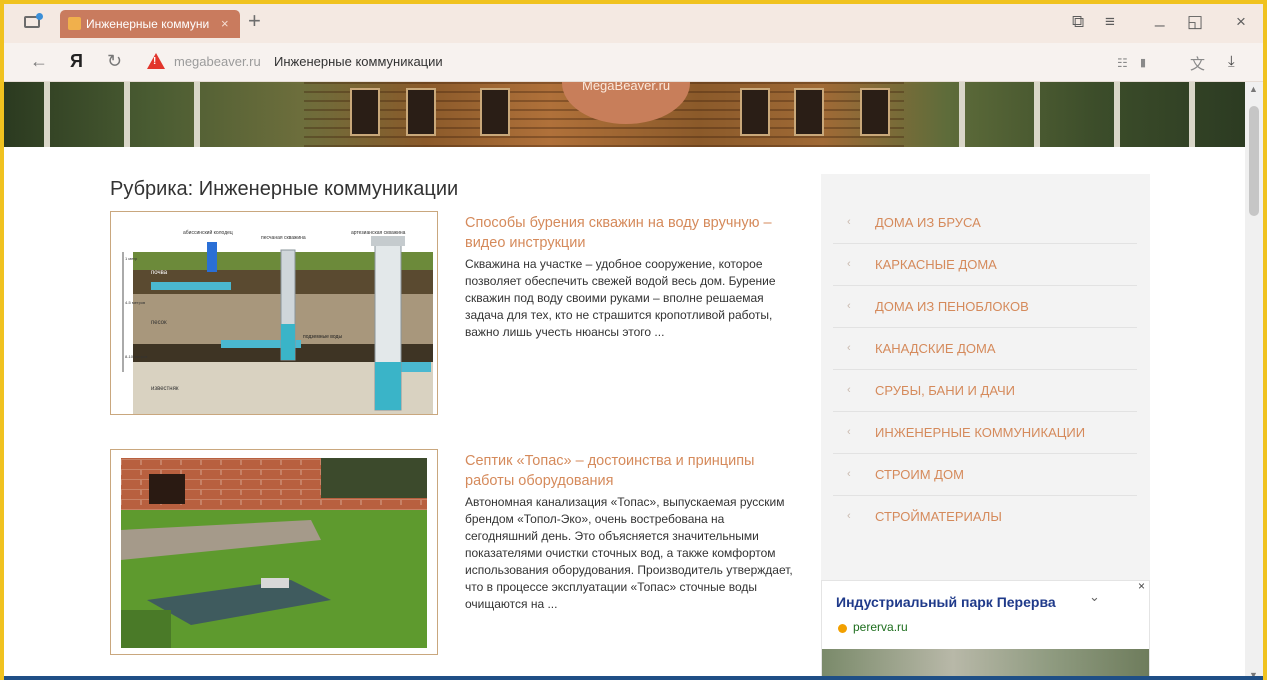 This screenshot has height=680, width=1267. I want to click on page-title: Рубрика: Инженерные коммуникации, so click(284, 189).